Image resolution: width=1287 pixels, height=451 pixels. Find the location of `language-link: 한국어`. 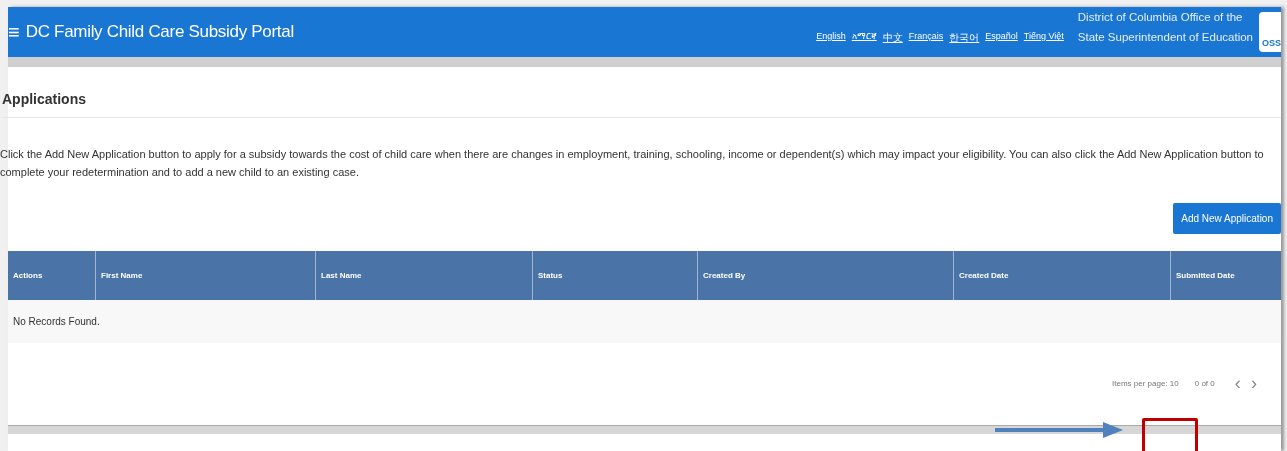

language-link: 한국어 is located at coordinates (964, 38).